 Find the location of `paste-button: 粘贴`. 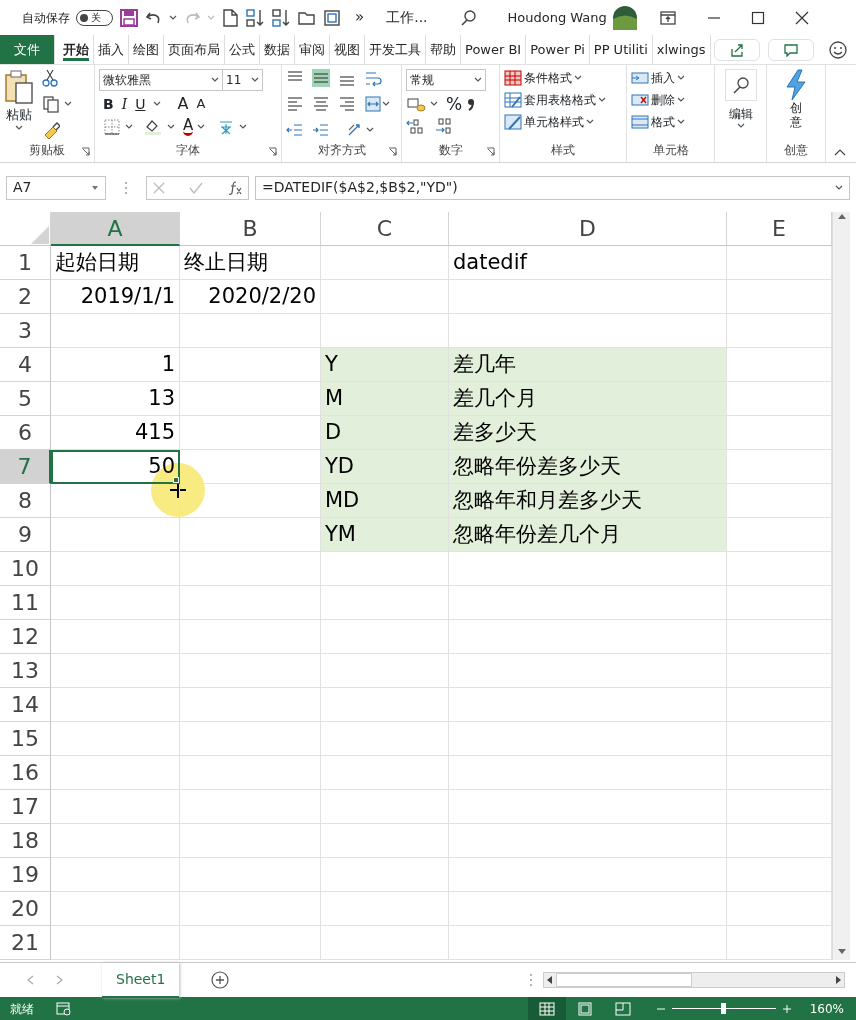

paste-button: 粘贴 is located at coordinates (19, 104).